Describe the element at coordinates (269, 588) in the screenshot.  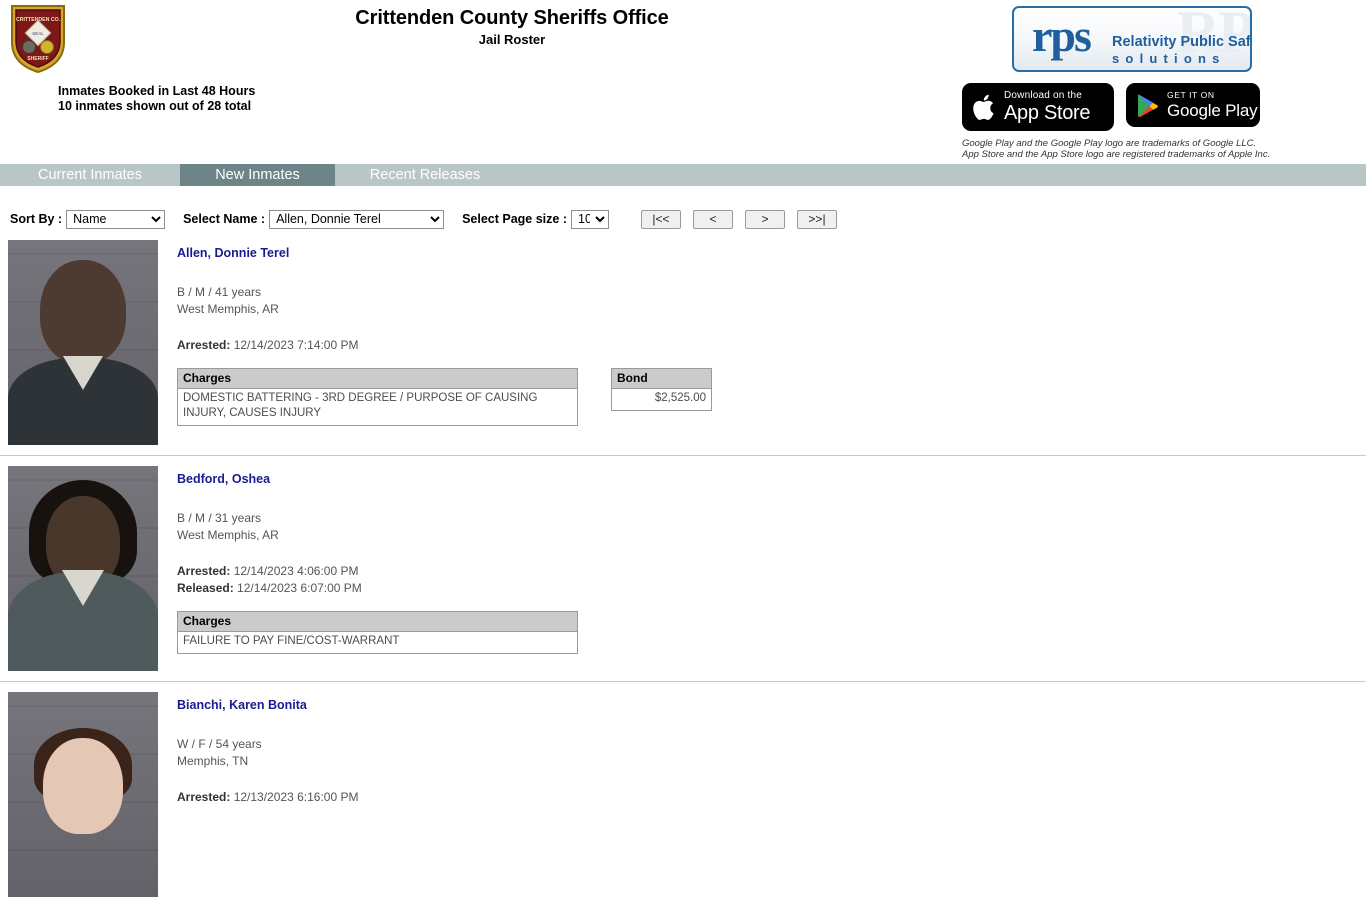
I see `released-line: Released: 12/14/2023 6:07:00 PM` at that location.